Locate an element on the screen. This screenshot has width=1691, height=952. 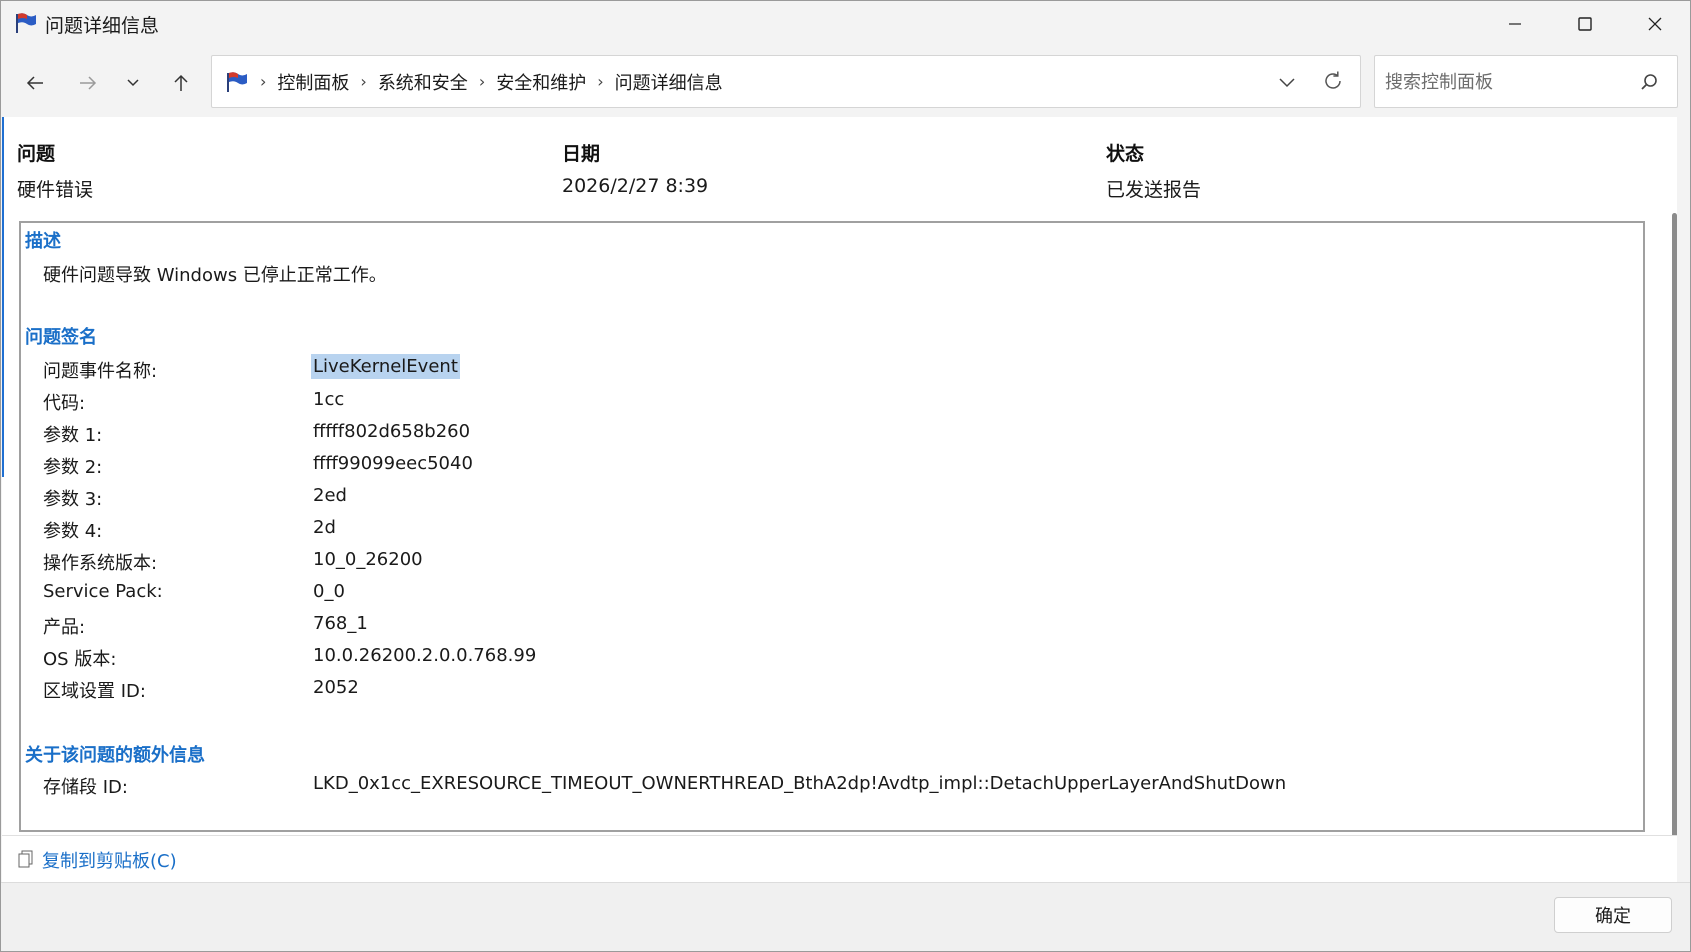
navigation-bar: › 控制面板 › 系统和安全 › 安全和维护 › 问题详细信息 is located at coordinates (845, 82).